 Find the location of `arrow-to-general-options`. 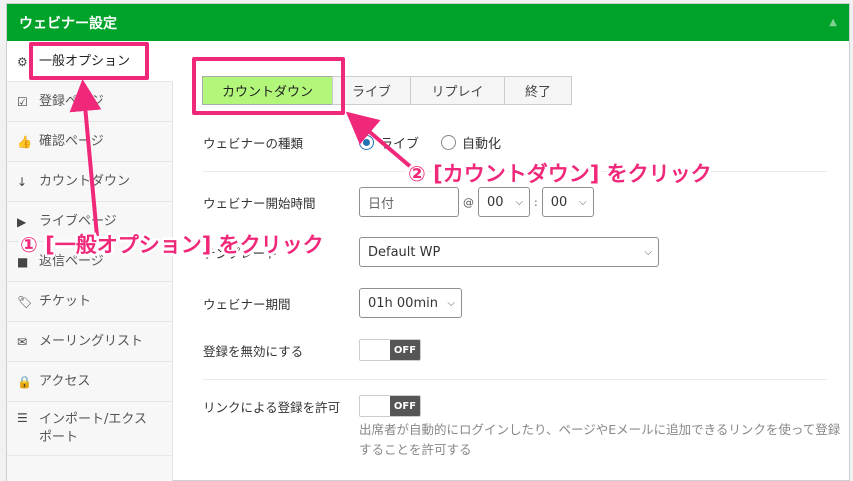

arrow-to-general-options is located at coordinates (85, 158).